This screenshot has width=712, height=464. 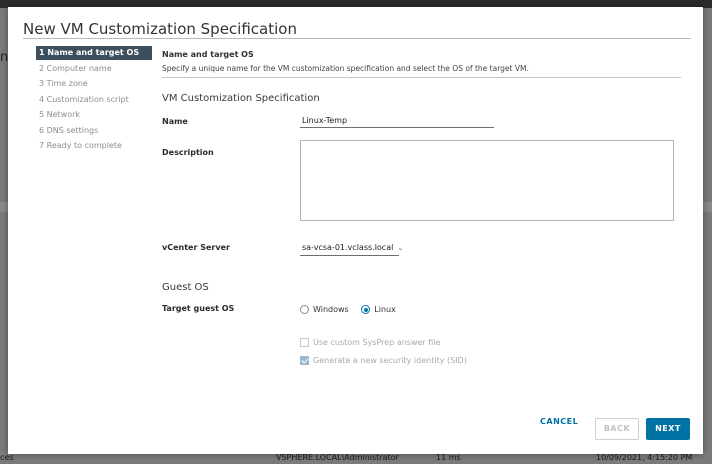 What do you see at coordinates (487, 180) in the screenshot?
I see `description-textarea` at bounding box center [487, 180].